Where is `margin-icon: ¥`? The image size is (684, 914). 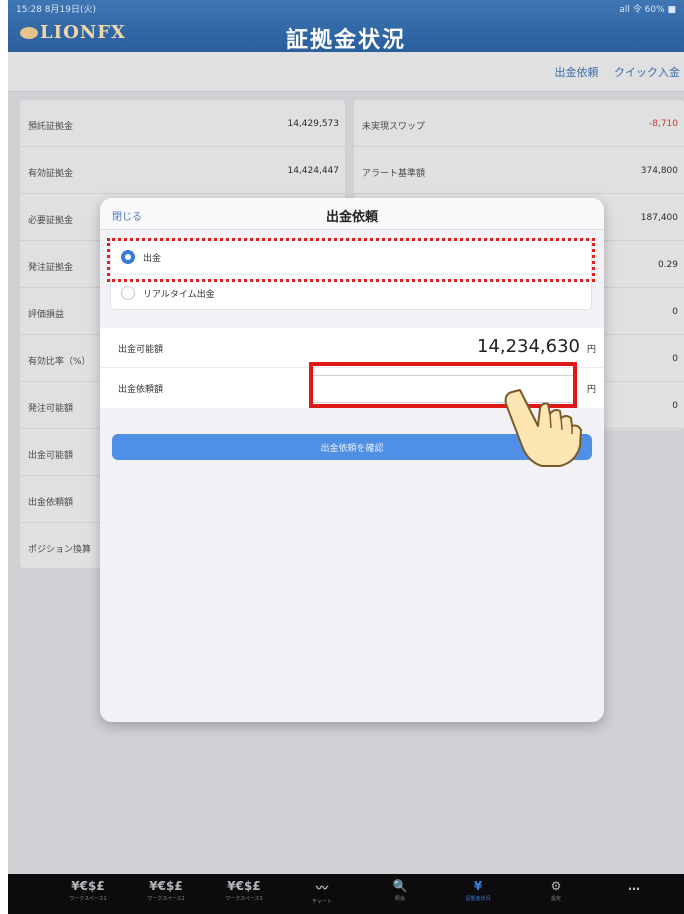 margin-icon: ¥ is located at coordinates (478, 886).